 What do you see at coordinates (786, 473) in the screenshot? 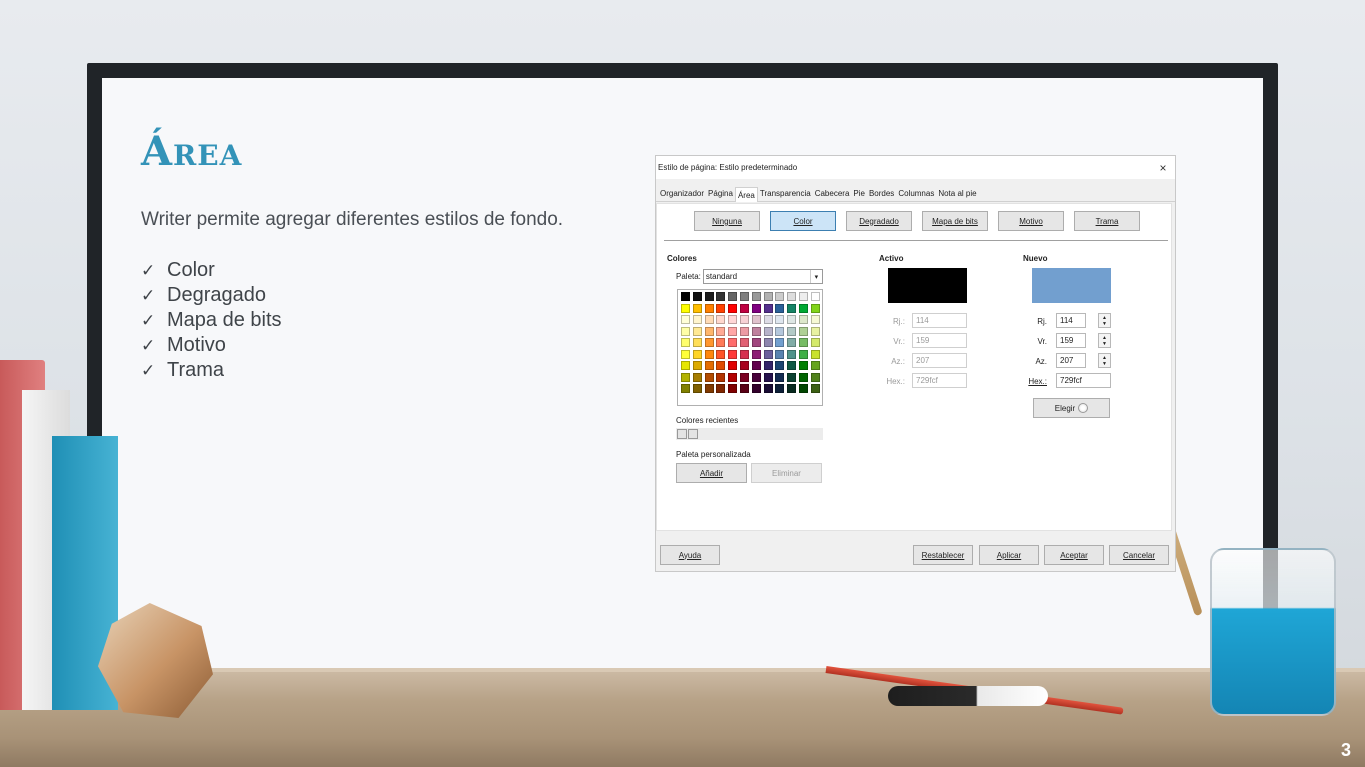
I see `delete-button: Eliminar` at bounding box center [786, 473].